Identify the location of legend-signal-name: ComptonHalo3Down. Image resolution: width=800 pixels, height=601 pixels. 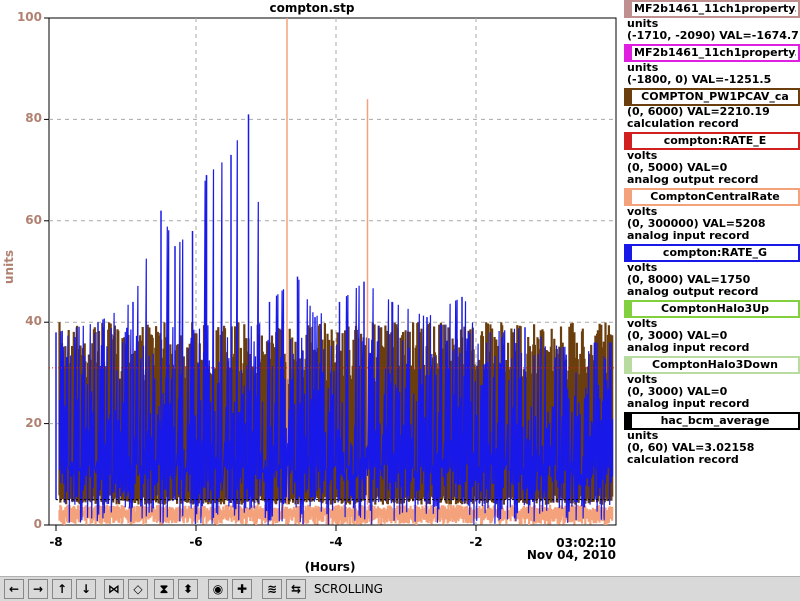
(715, 364).